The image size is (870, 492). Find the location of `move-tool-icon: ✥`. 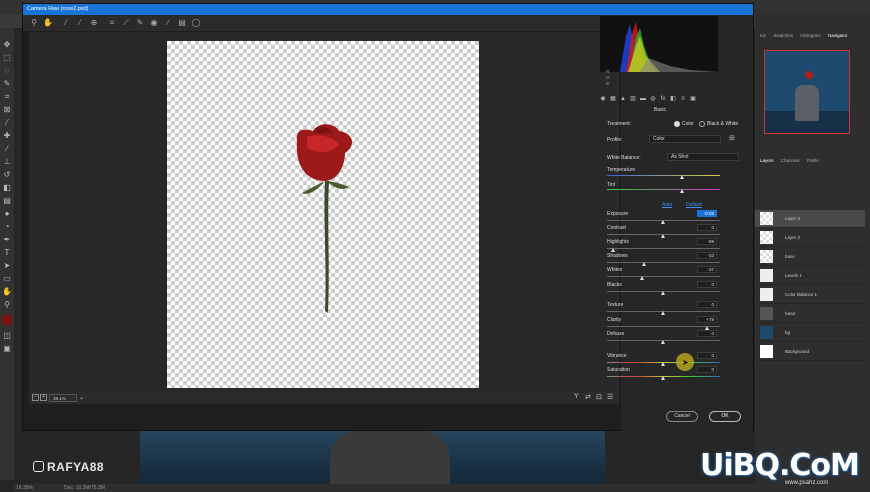

move-tool-icon: ✥ is located at coordinates (7, 45).